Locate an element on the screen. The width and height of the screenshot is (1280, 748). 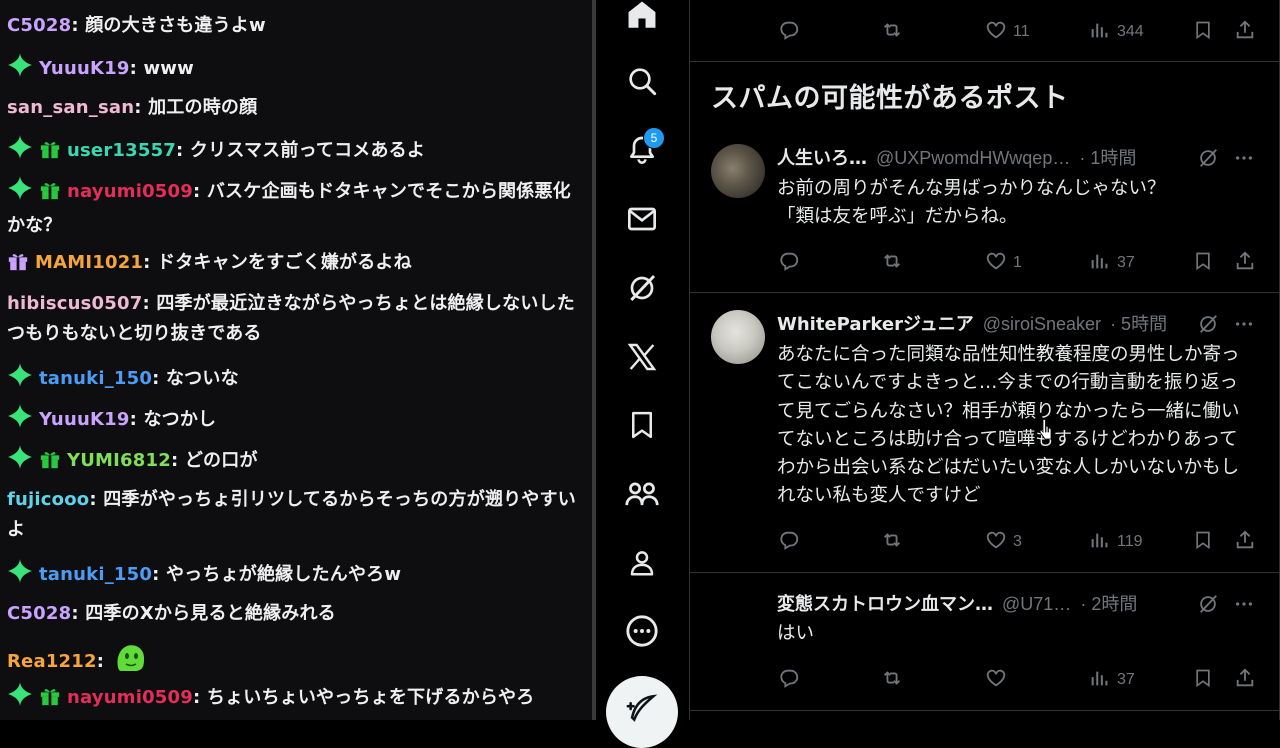
views-button: 119 is located at coordinates (1116, 542).